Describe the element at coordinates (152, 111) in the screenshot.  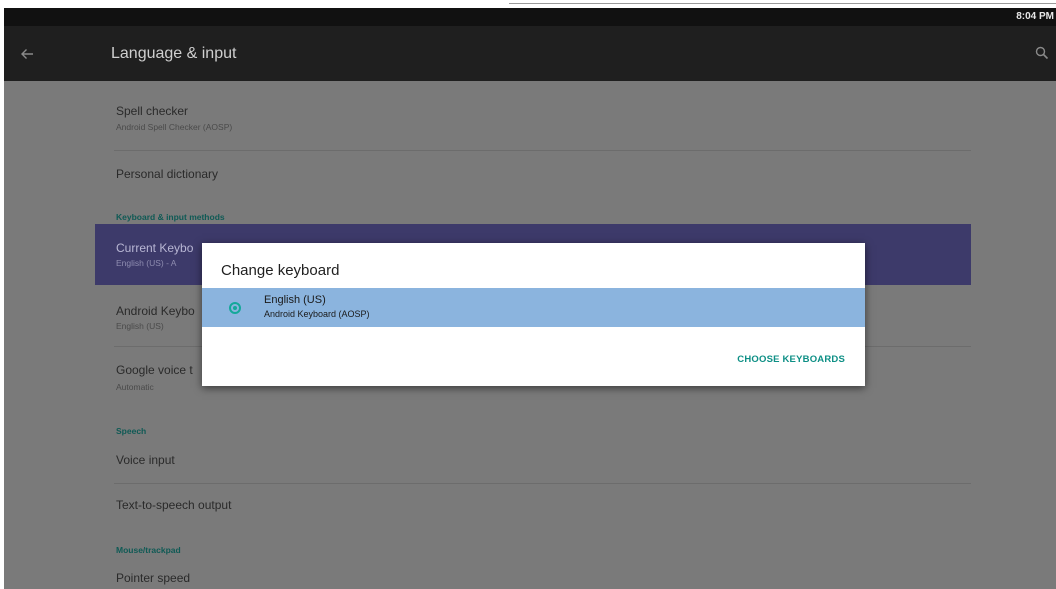
I see `pref-title: Spell checker` at that location.